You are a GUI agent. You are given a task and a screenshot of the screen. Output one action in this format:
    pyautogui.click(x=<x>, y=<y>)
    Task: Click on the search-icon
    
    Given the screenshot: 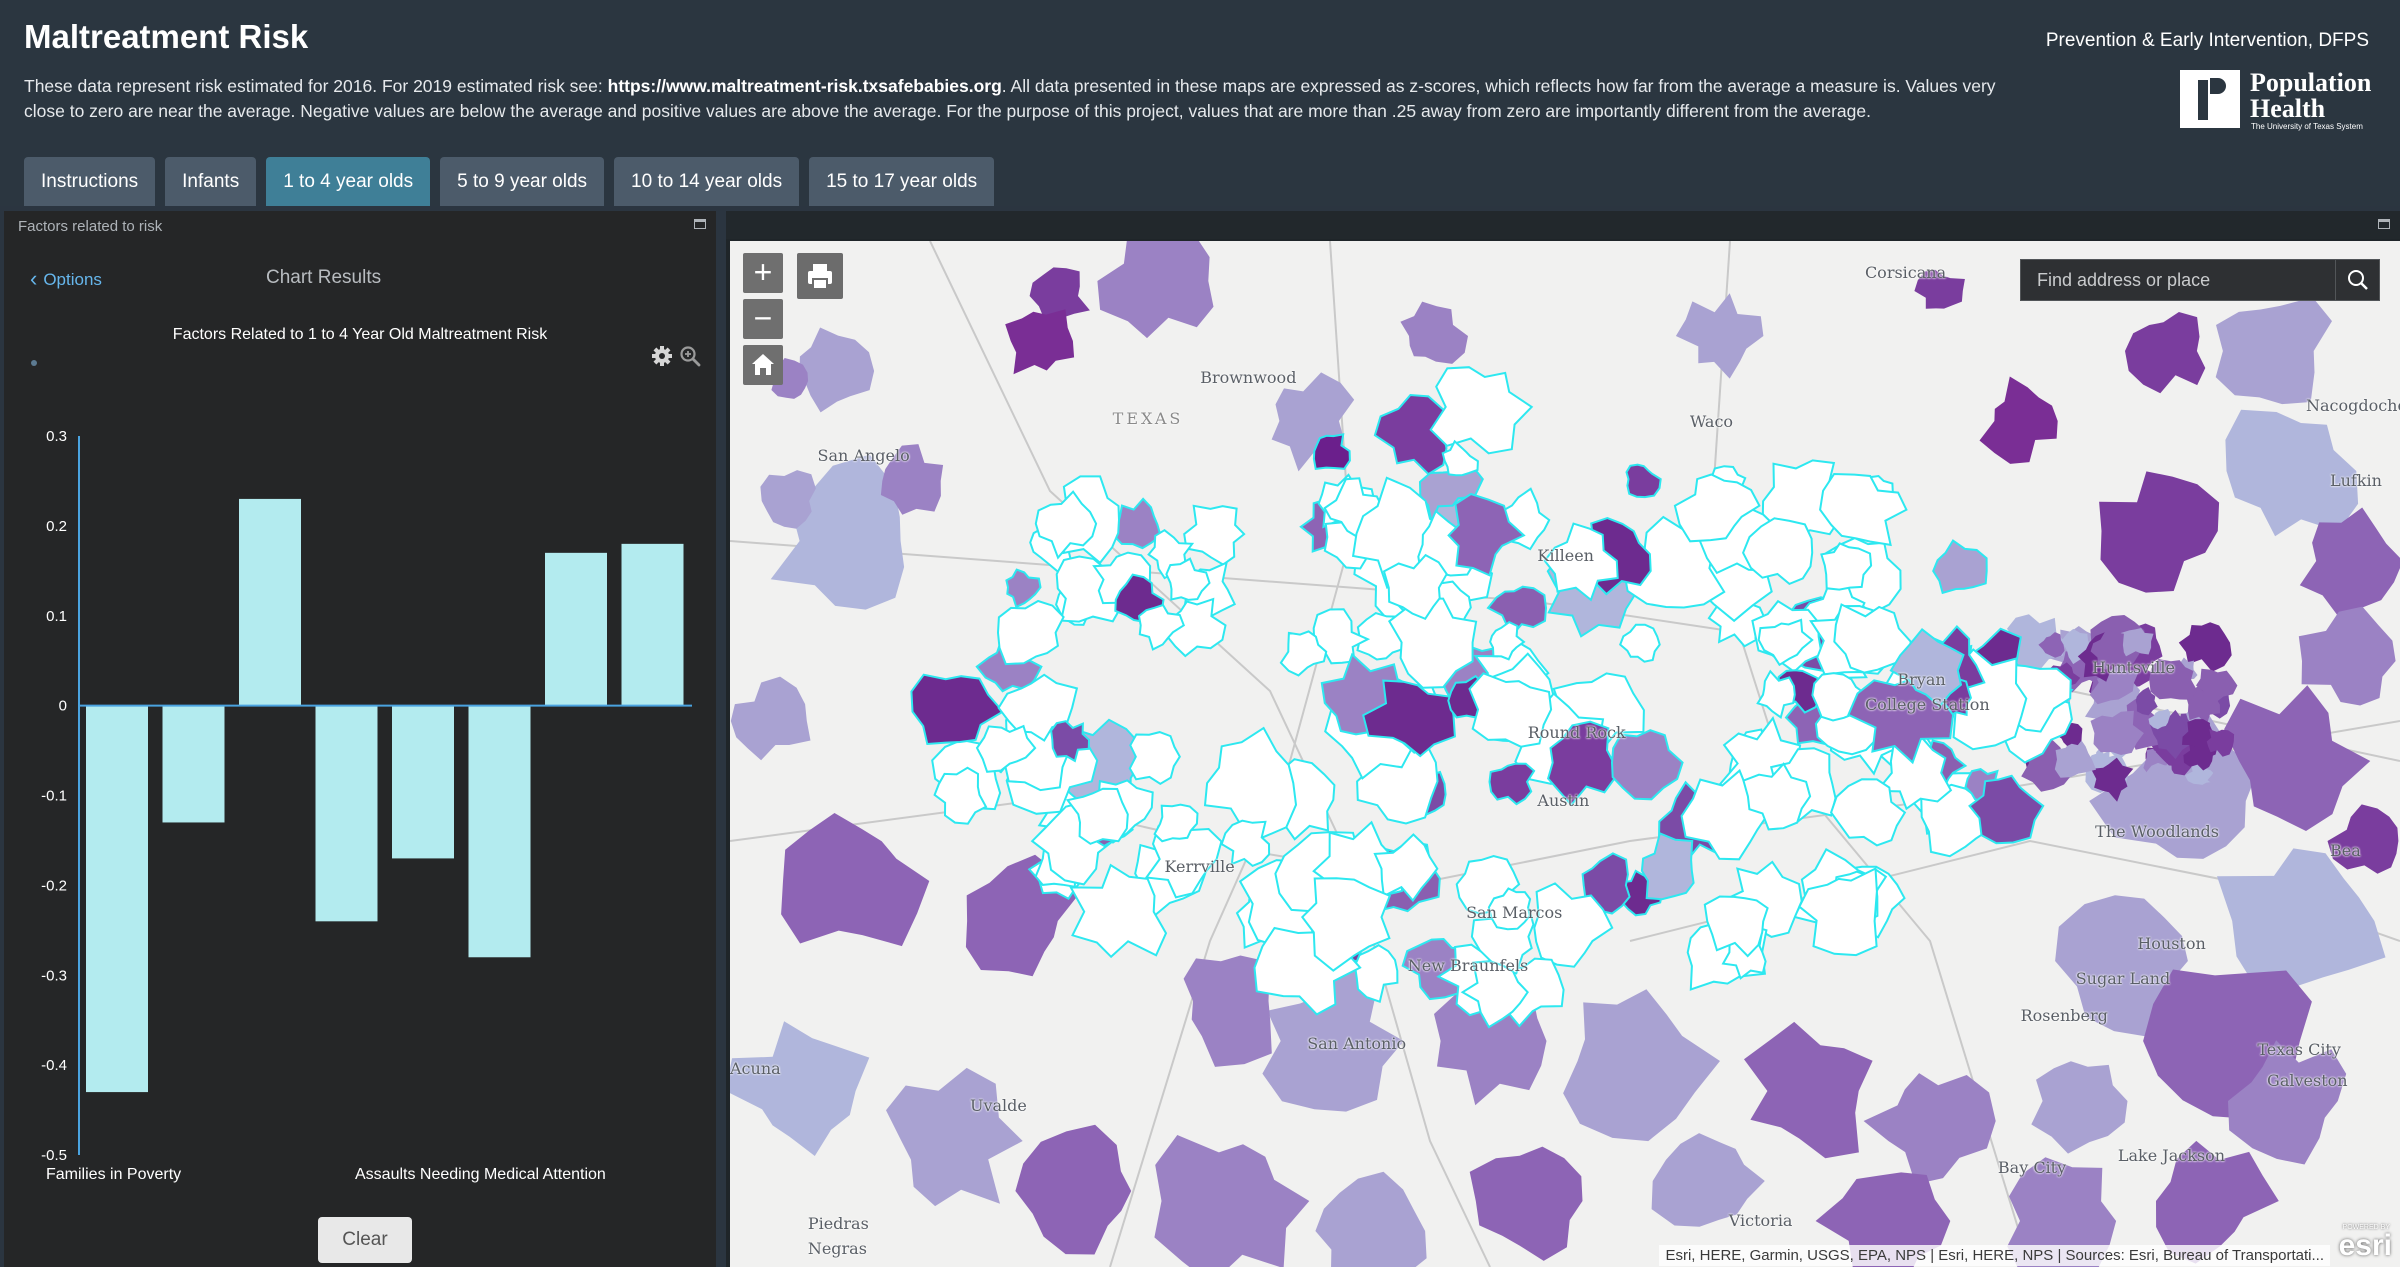 What is the action you would take?
    pyautogui.click(x=2358, y=280)
    